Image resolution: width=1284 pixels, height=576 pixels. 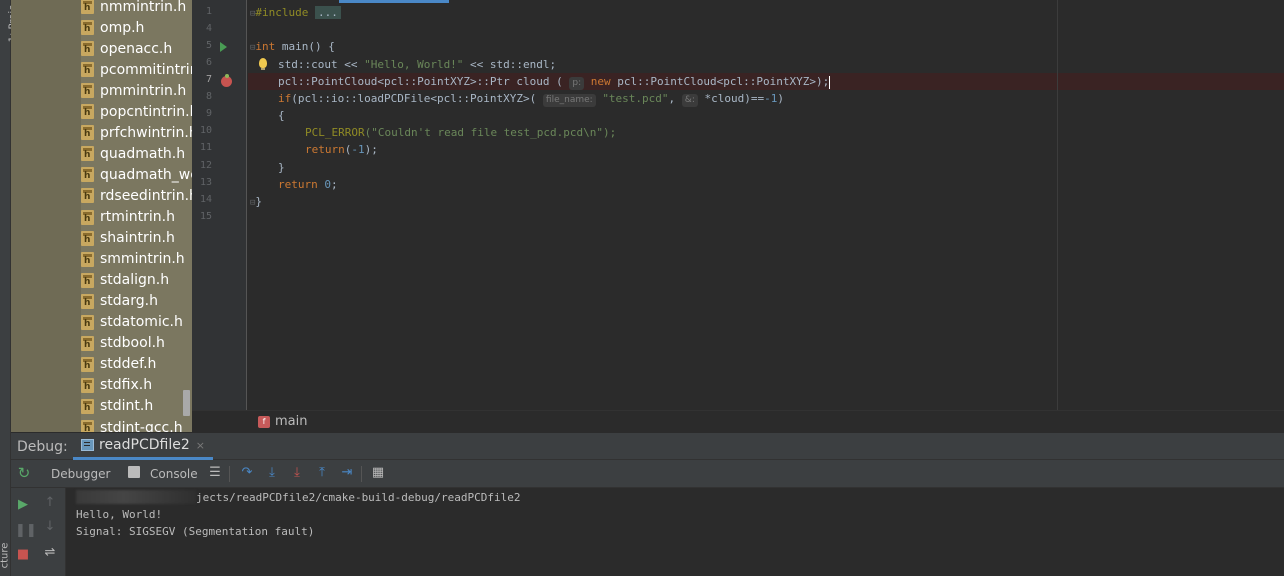 What do you see at coordinates (146, 174) in the screenshot?
I see `tree-file-label: quadmath_weak.h` at bounding box center [146, 174].